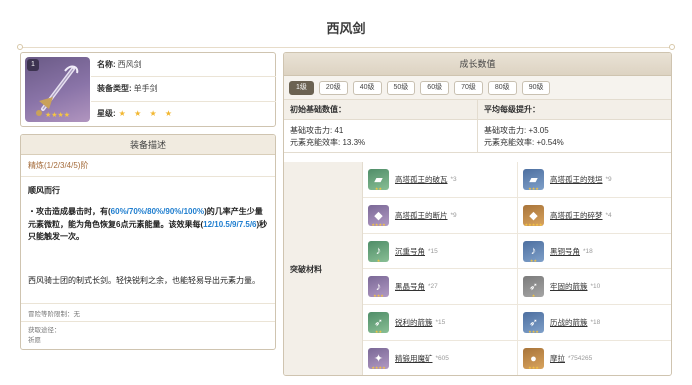 This screenshot has height=385, width=692. I want to click on material-item: ● ★★★ 摩拉 *754265, so click(594, 358).